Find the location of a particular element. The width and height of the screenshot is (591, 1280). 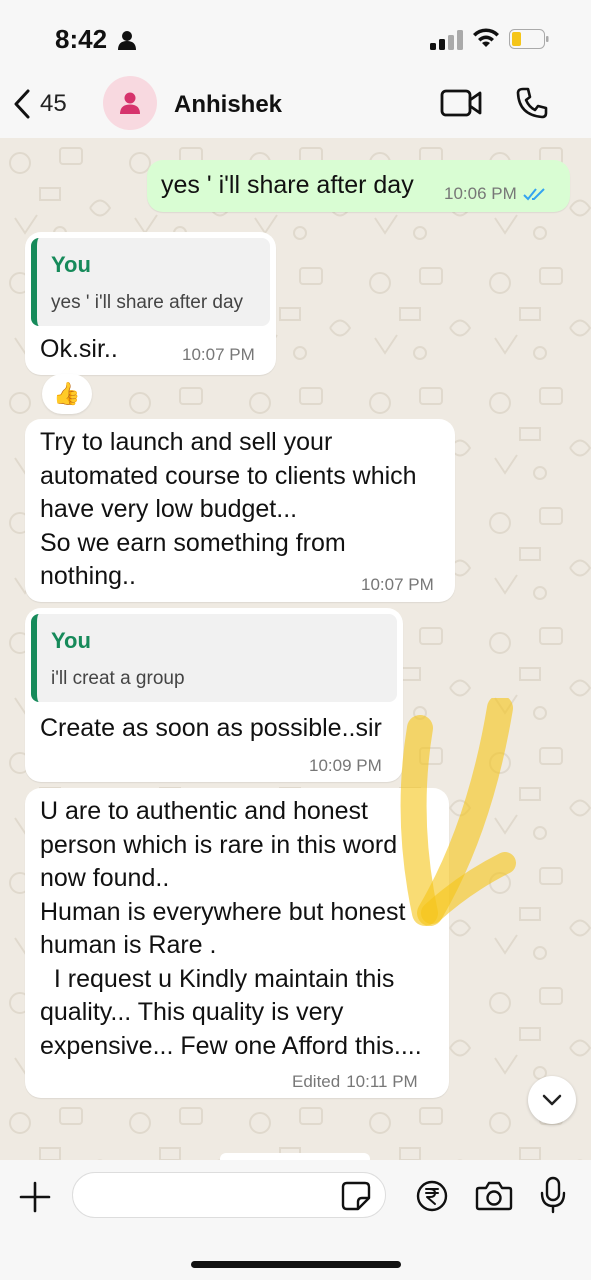

message-meta: Edited 10:11 PM is located at coordinates (355, 1082).